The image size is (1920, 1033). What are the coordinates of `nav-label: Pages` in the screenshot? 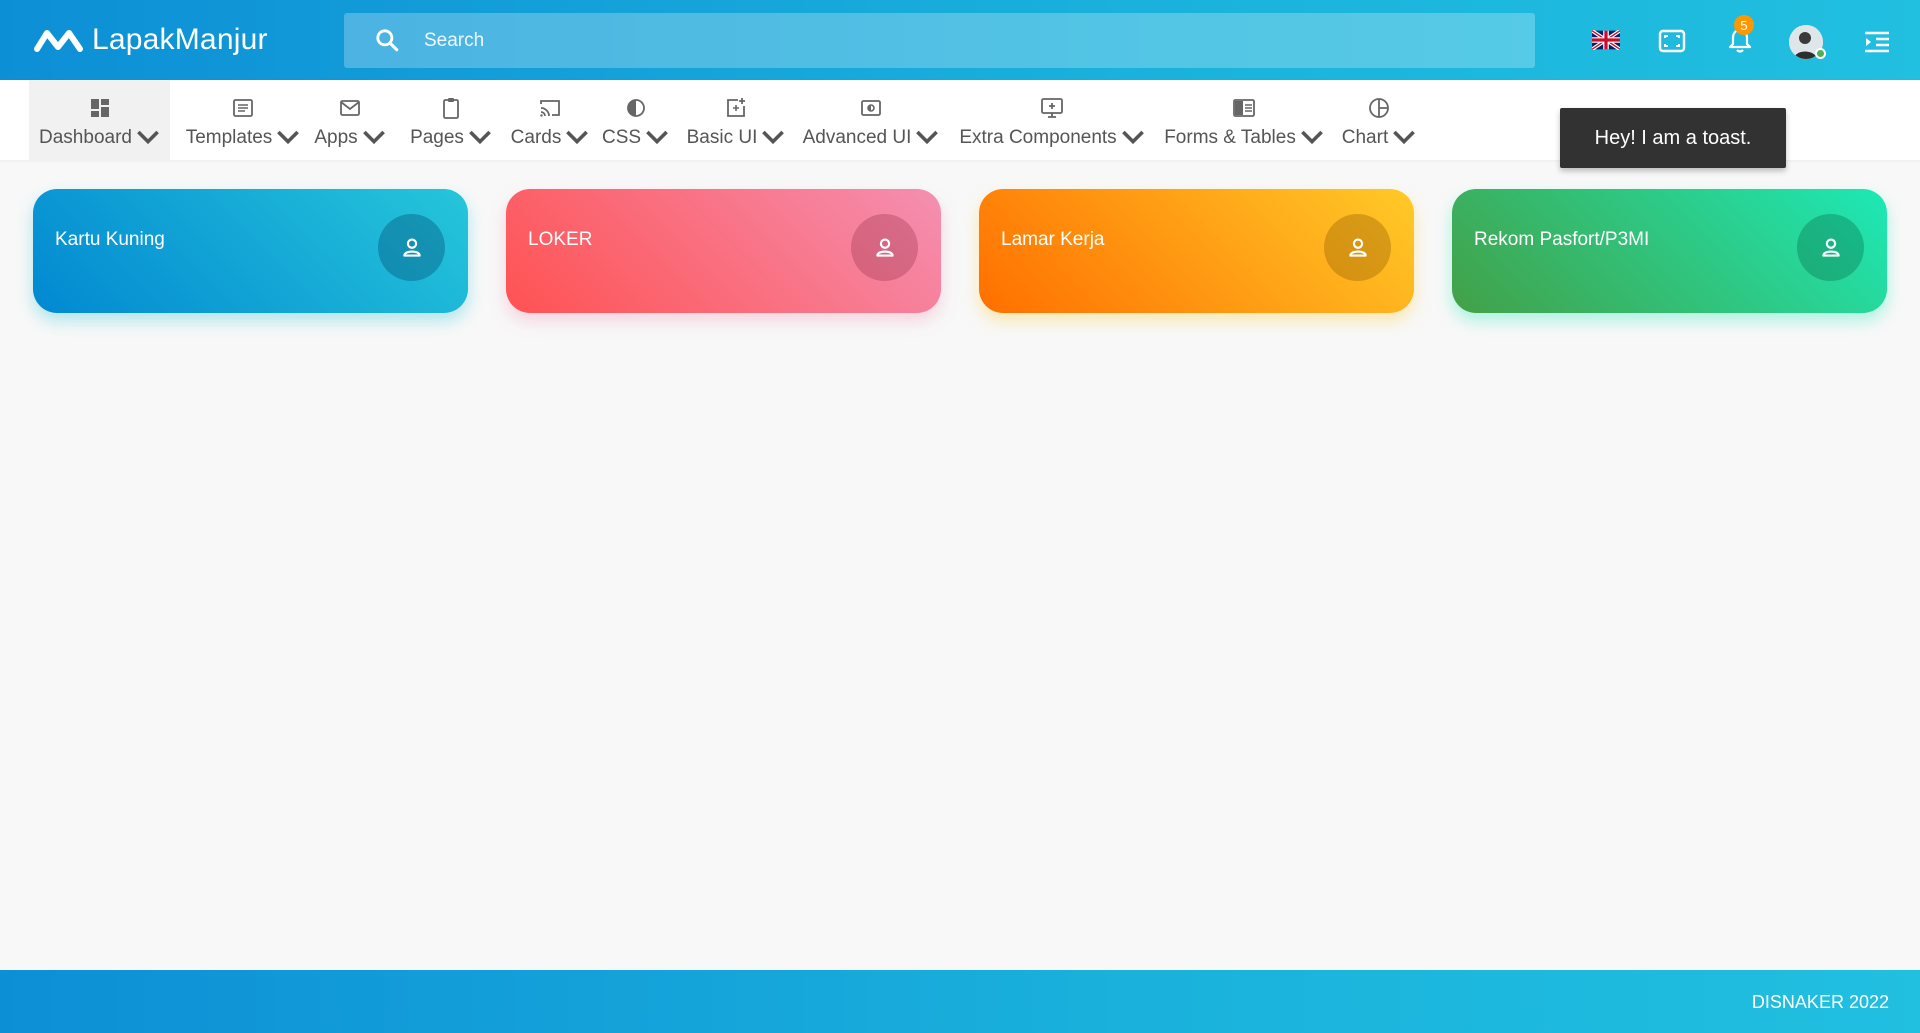 It's located at (437, 137).